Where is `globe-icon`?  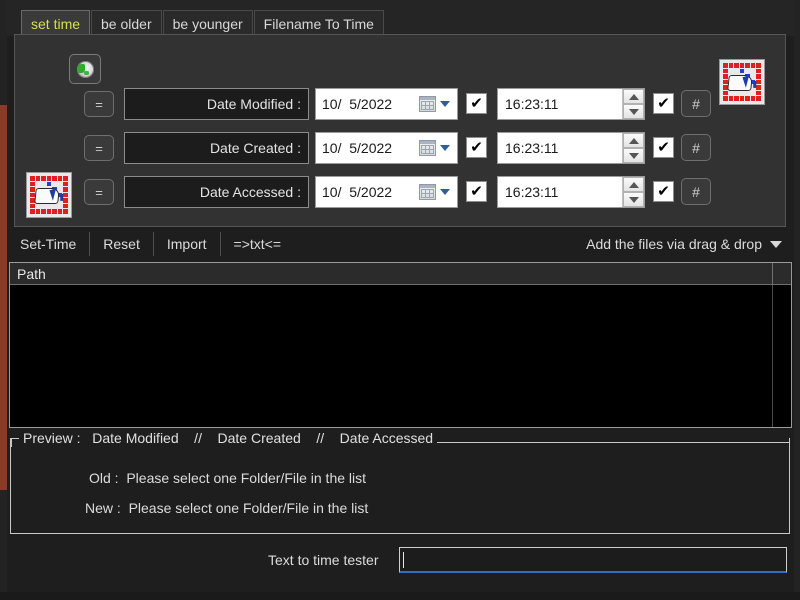
globe-icon is located at coordinates (85, 69).